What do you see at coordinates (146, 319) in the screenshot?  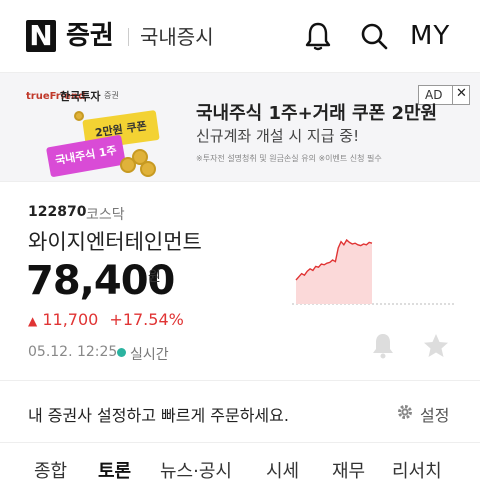 I see `change-percent: +17.54%` at bounding box center [146, 319].